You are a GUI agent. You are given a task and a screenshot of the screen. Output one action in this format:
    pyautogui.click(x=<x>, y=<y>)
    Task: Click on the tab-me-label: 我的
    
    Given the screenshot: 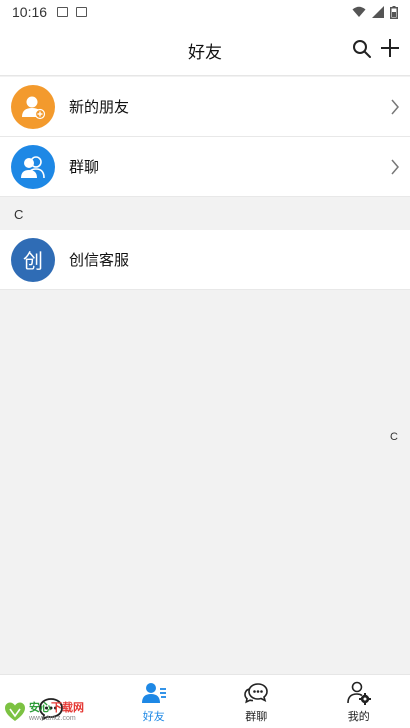 What is the action you would take?
    pyautogui.click(x=358, y=716)
    